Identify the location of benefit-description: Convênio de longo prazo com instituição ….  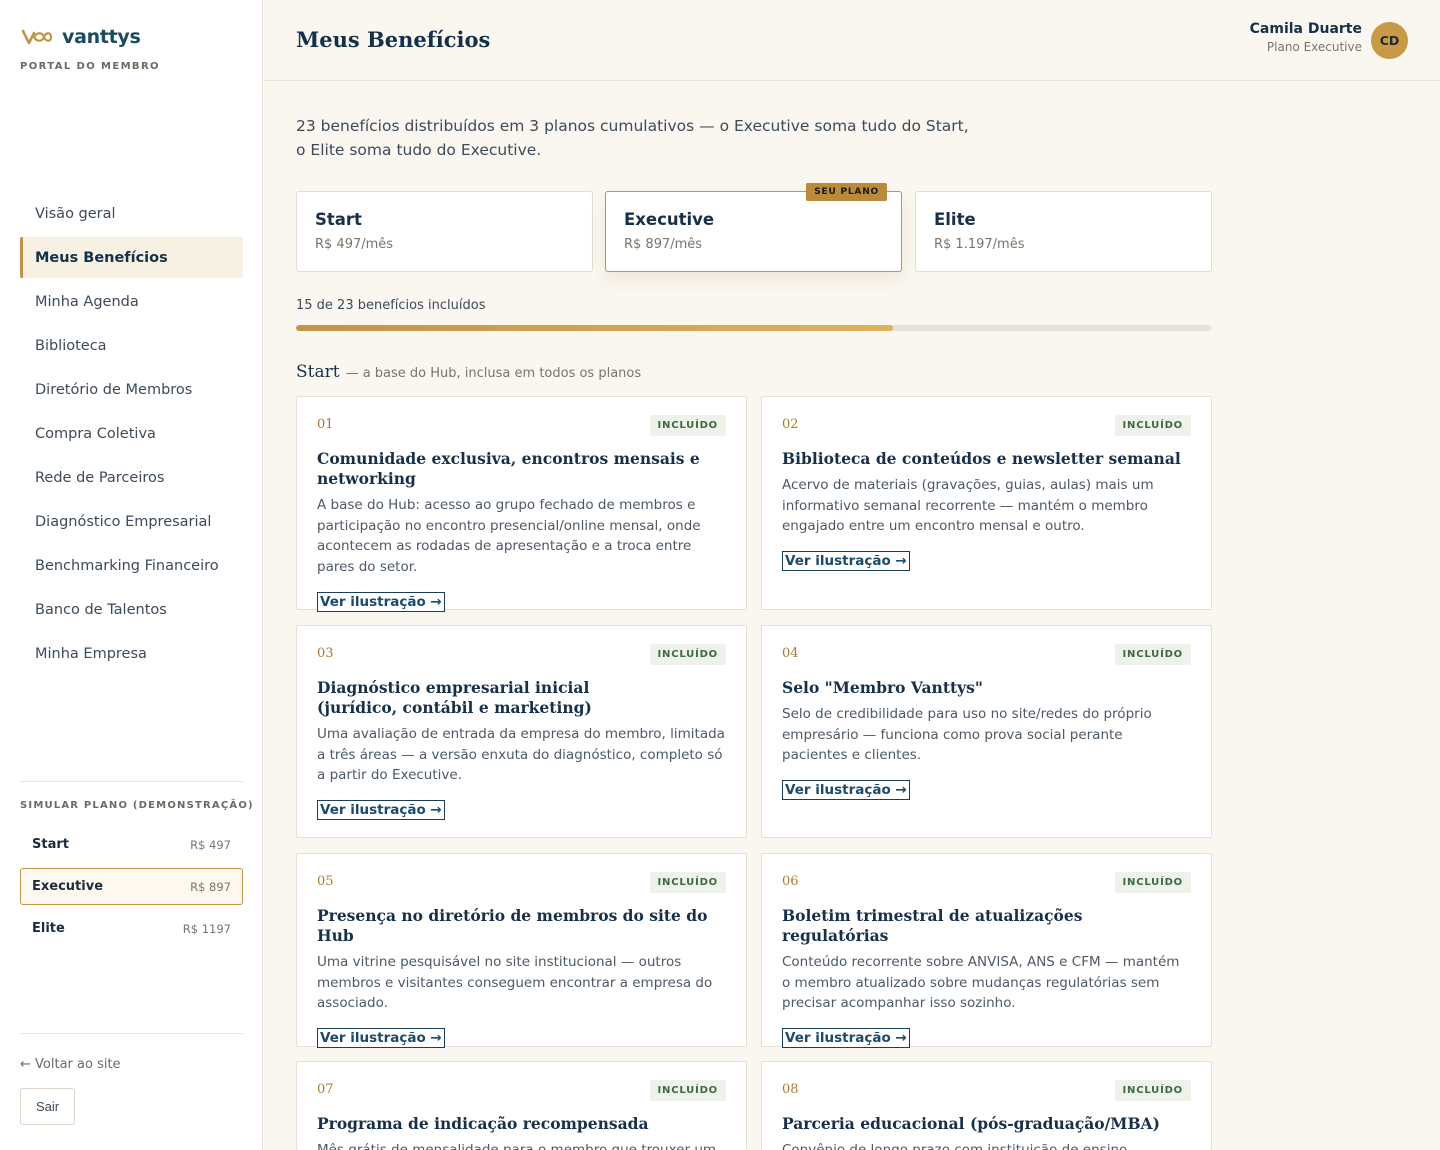
(964, 1146).